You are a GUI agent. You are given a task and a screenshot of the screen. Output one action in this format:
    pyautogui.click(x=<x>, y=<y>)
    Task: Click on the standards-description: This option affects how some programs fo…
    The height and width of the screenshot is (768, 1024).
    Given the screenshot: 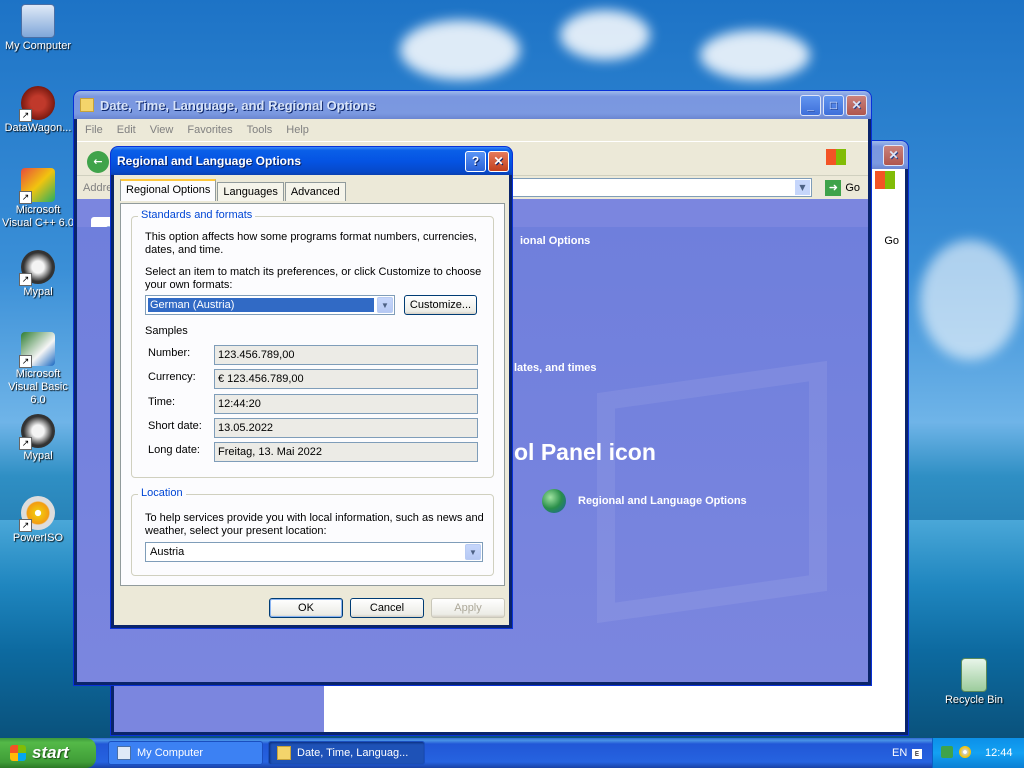 What is the action you would take?
    pyautogui.click(x=311, y=243)
    